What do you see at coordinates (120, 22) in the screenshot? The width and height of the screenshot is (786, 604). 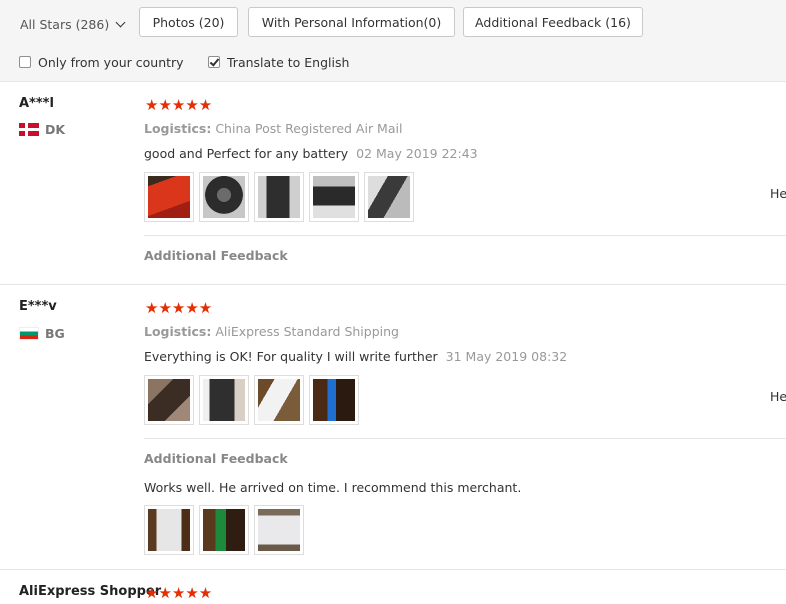 I see `chevron-down-icon` at bounding box center [120, 22].